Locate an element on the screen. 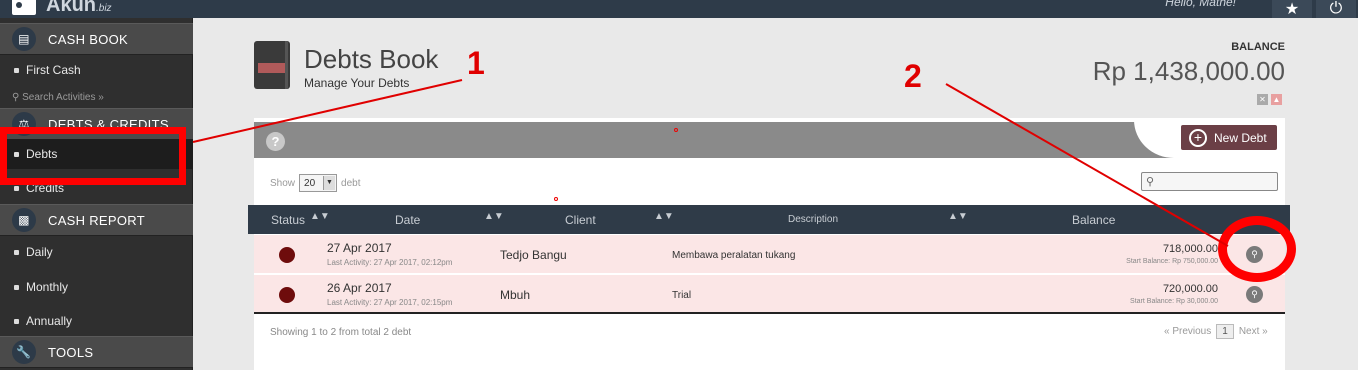 This screenshot has height=370, width=1358. page-number: 1 is located at coordinates (1225, 331).